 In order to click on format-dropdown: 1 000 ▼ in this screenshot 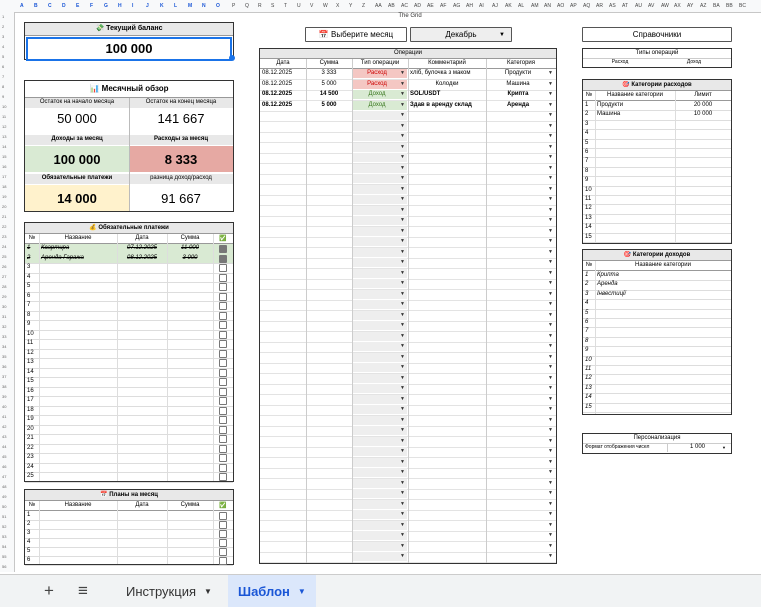, I will do `click(698, 447)`.